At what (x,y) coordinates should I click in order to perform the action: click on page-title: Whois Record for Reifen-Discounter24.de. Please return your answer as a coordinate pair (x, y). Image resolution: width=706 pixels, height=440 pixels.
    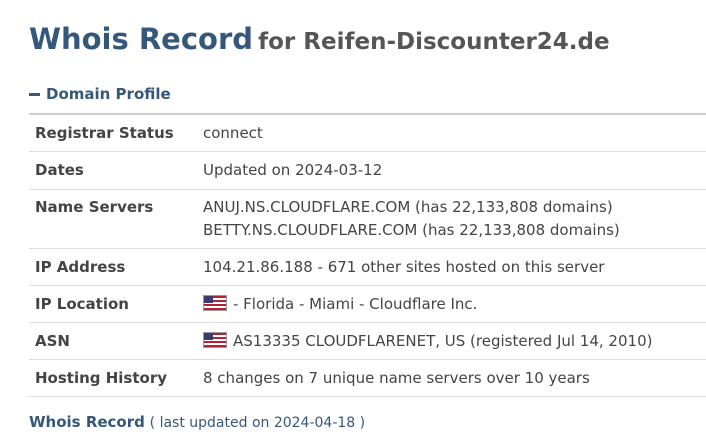
    Looking at the image, I should click on (319, 39).